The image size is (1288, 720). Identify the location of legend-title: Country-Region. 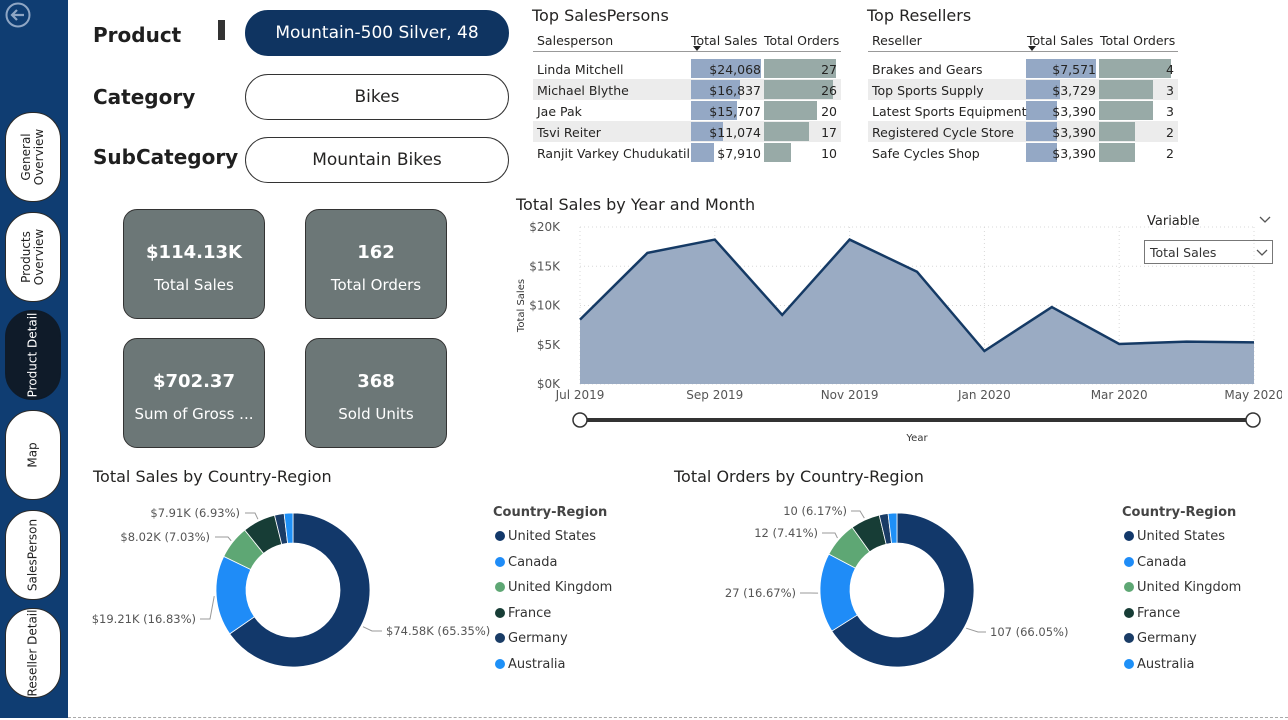
(550, 512).